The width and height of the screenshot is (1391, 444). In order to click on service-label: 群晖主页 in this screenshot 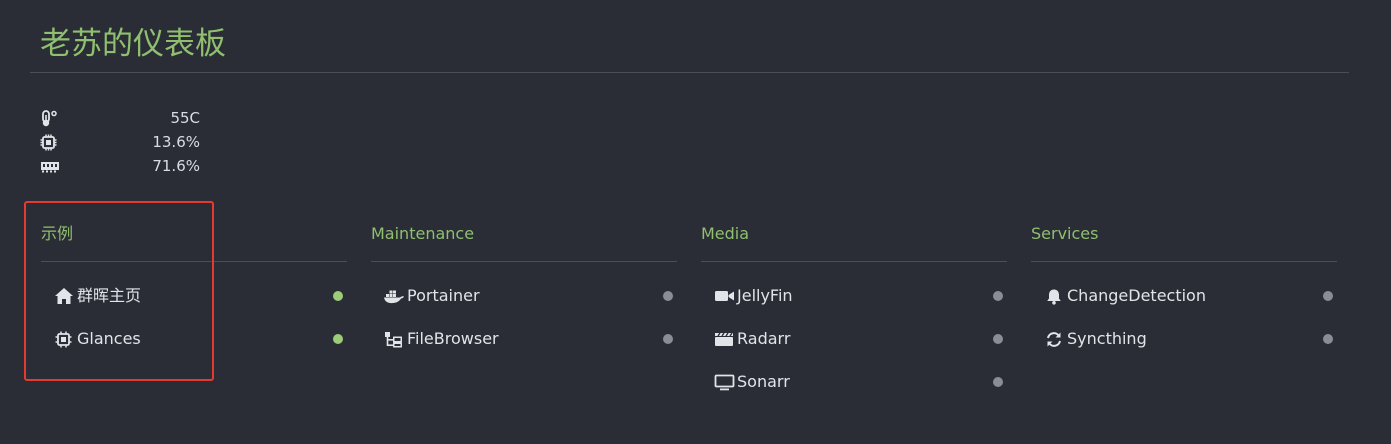, I will do `click(109, 295)`.